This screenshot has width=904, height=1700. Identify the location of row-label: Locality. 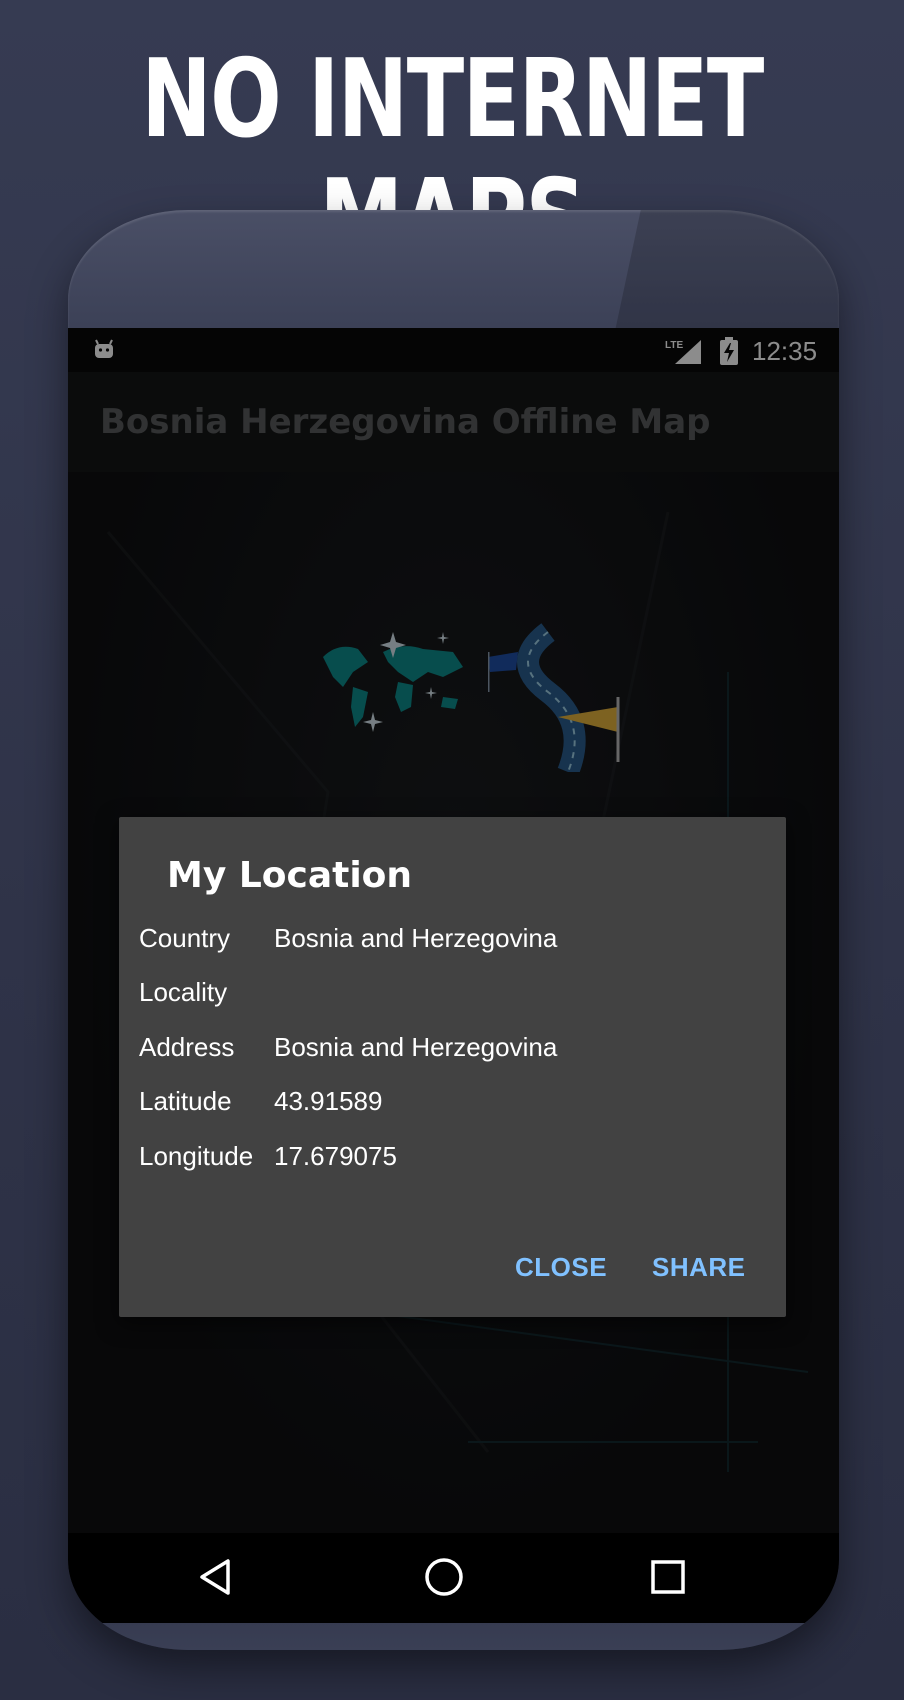
(183, 992).